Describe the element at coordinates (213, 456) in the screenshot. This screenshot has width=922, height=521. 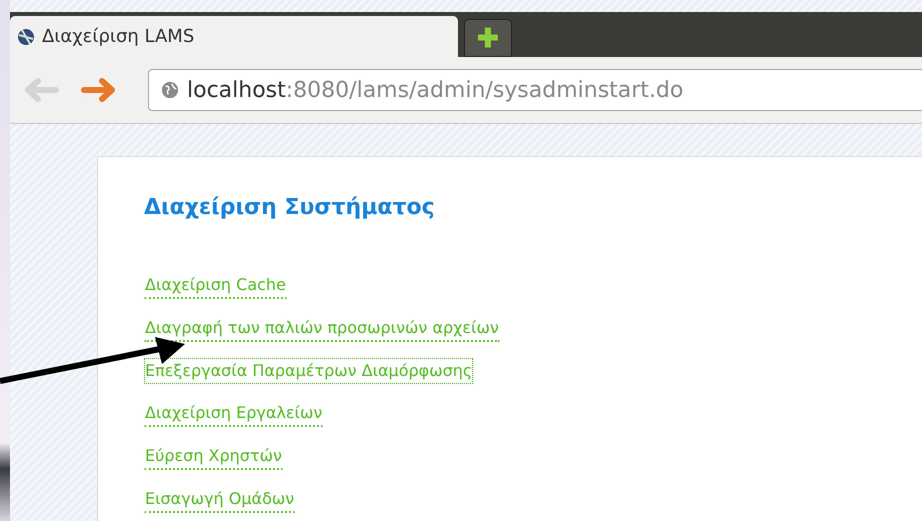
I see `admin-link: Εύρεση Χρηστών` at that location.